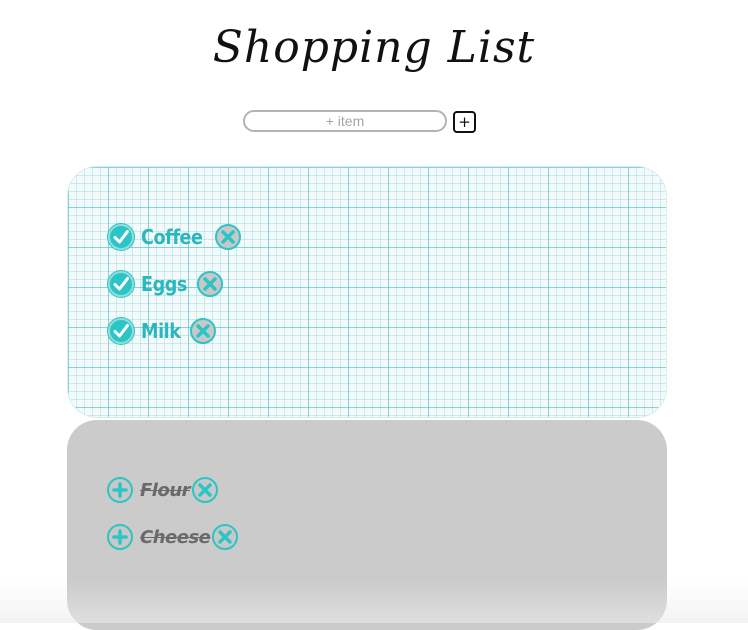 This screenshot has width=748, height=630. I want to click on item-label: Eggs, so click(164, 284).